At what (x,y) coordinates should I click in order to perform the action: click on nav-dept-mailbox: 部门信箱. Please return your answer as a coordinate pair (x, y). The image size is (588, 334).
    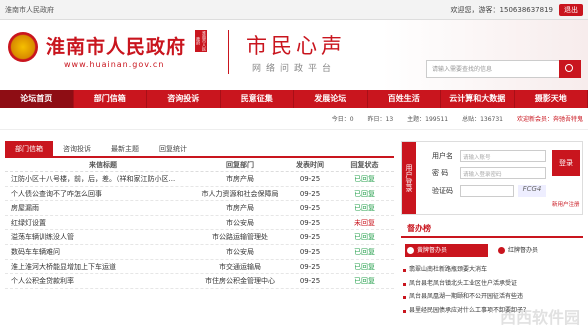
    Looking at the image, I should click on (110, 99).